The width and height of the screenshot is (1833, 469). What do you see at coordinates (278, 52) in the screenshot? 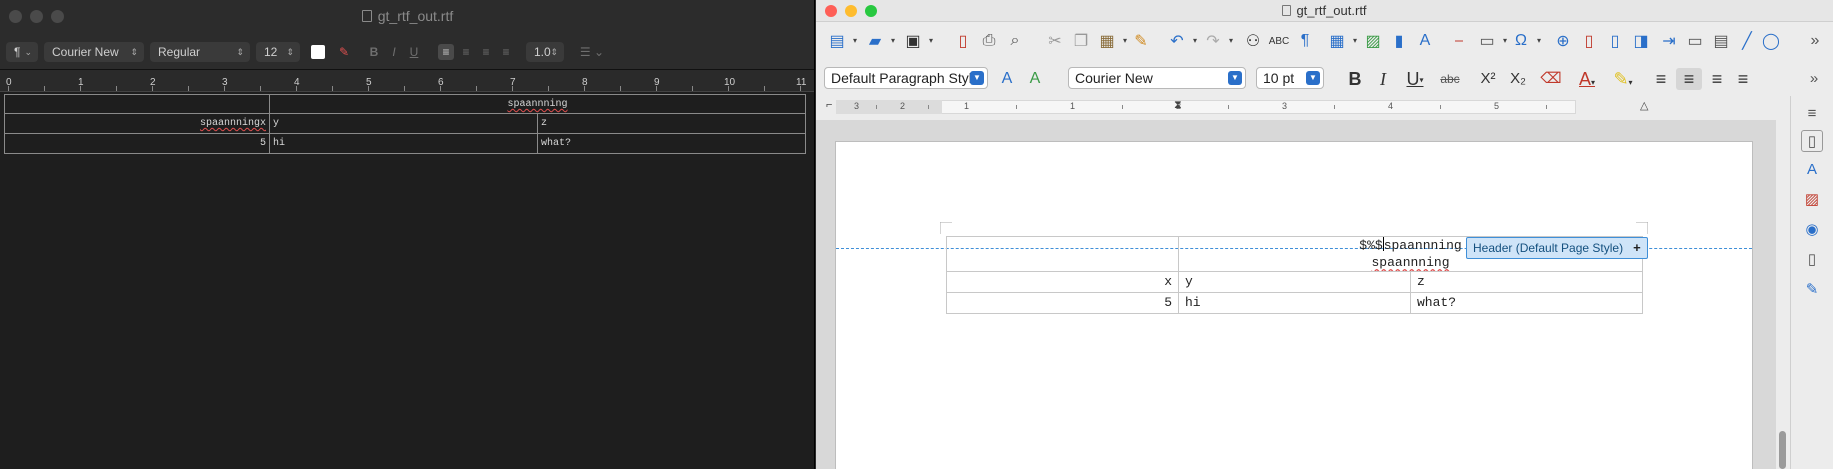
I see `font-size-popup: 12 ⇕` at bounding box center [278, 52].